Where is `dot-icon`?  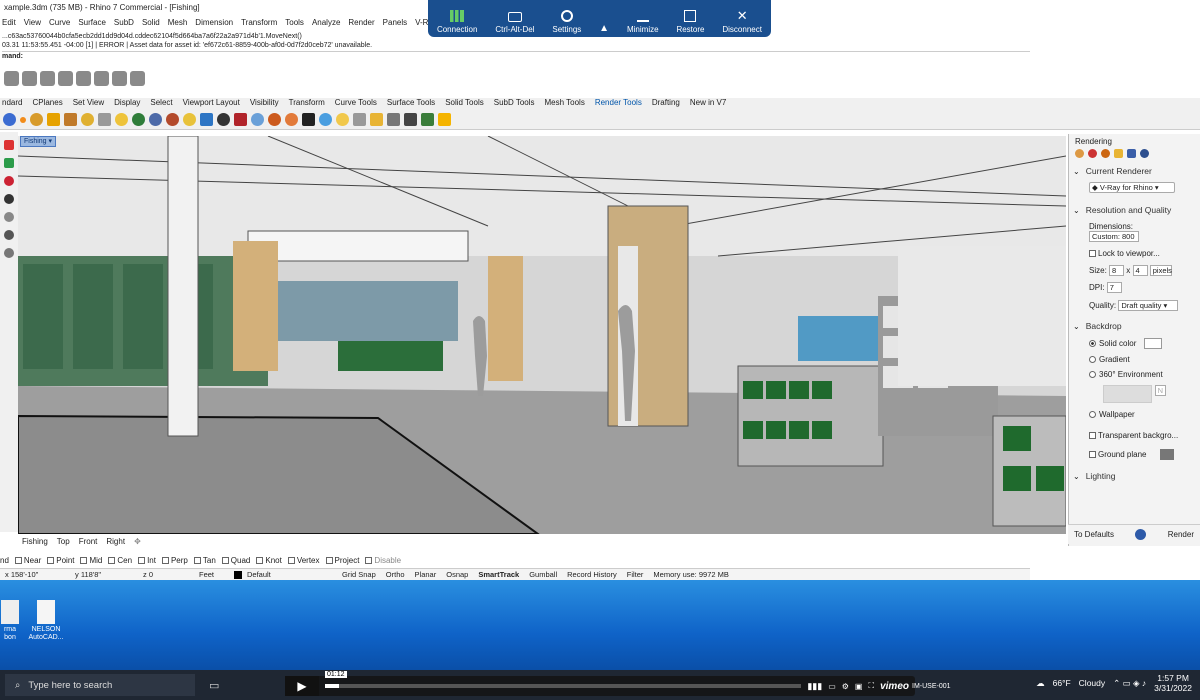 dot-icon is located at coordinates (23, 119).